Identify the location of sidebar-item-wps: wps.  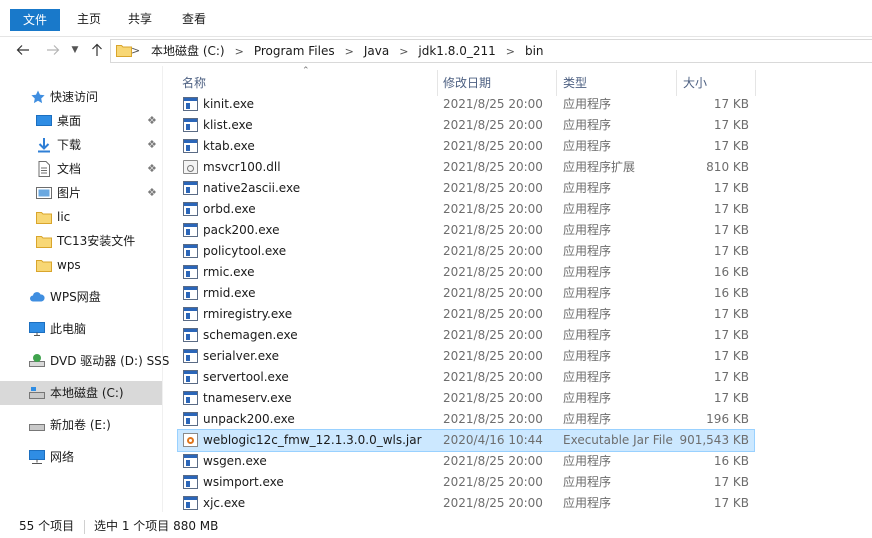
(81, 265).